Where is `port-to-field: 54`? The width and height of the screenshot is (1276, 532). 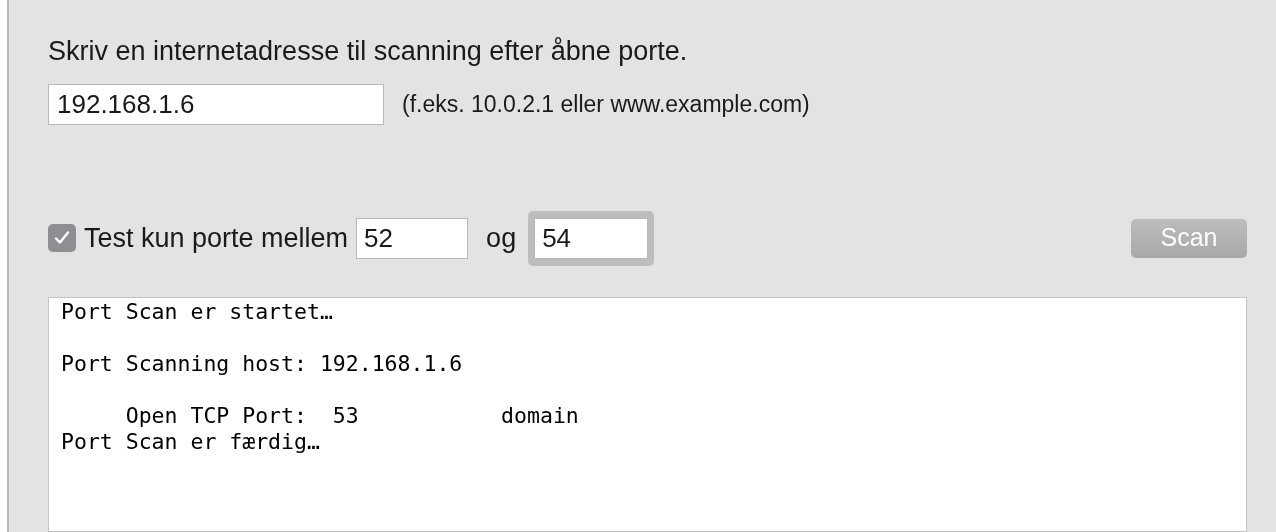
port-to-field: 54 is located at coordinates (591, 238).